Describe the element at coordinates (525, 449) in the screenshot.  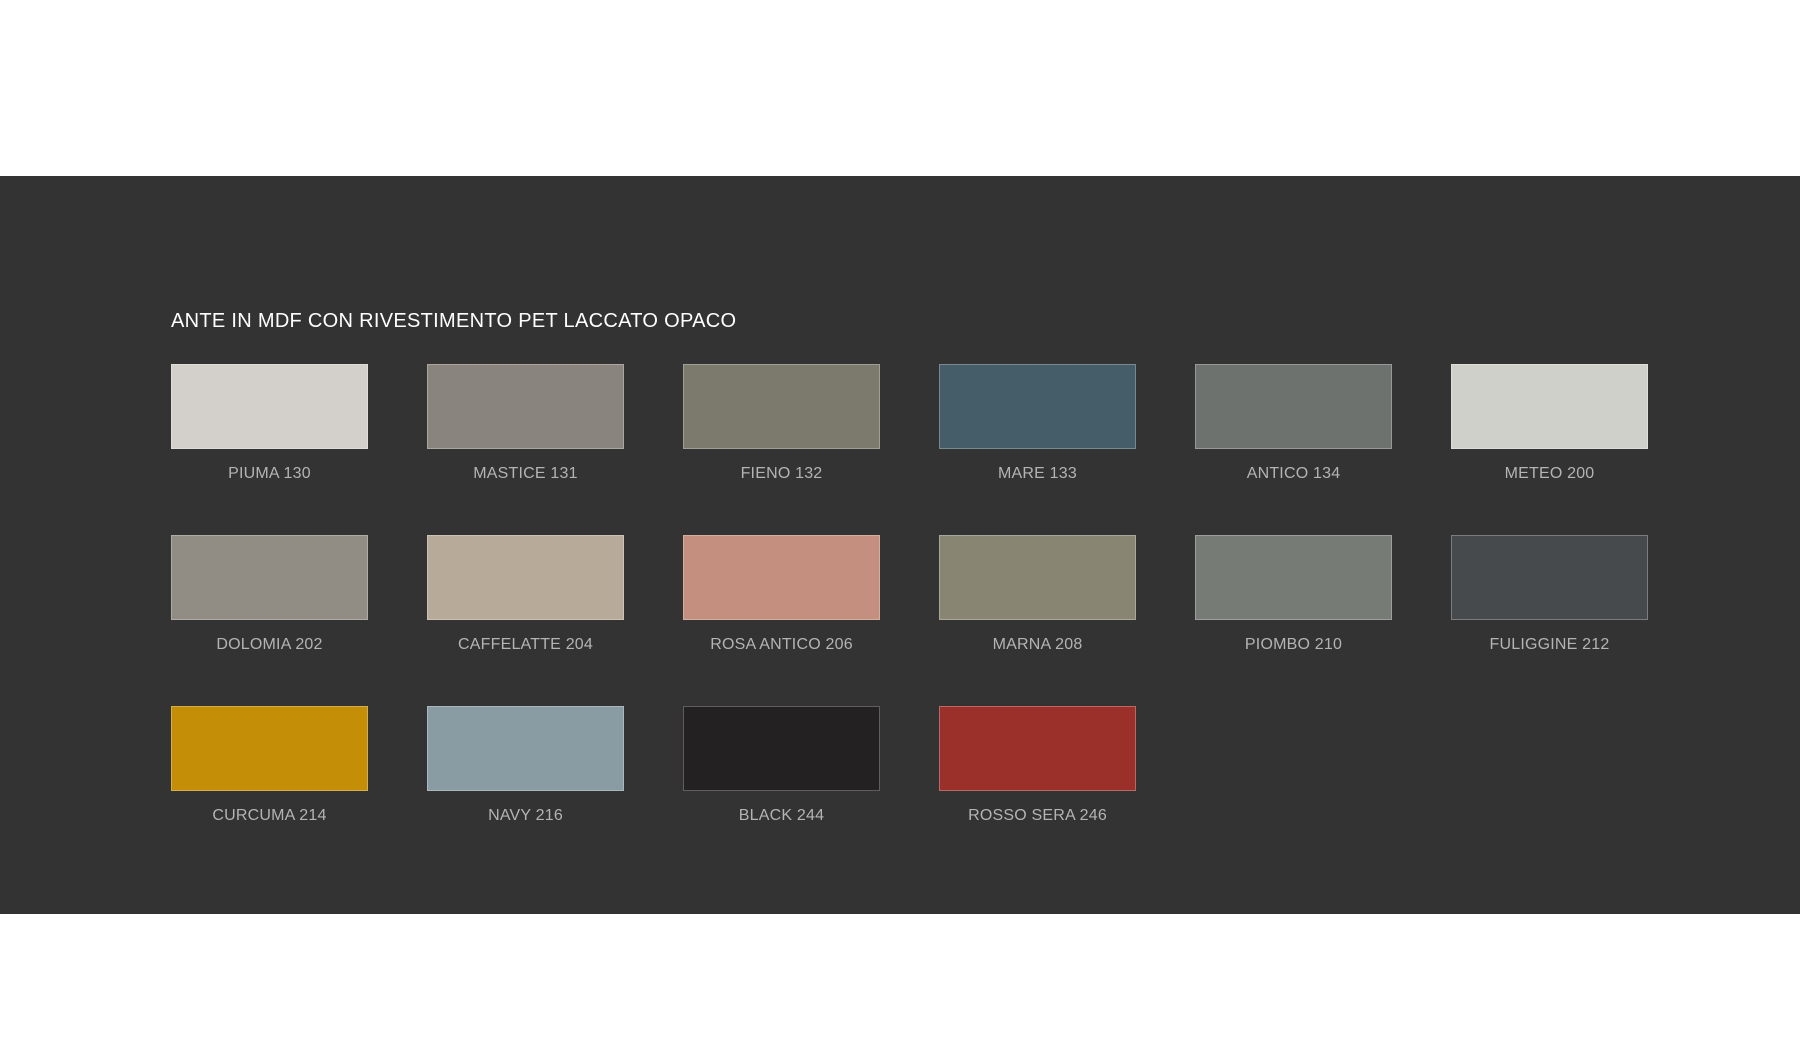
I see `swatch-item: MASTICE 131` at that location.